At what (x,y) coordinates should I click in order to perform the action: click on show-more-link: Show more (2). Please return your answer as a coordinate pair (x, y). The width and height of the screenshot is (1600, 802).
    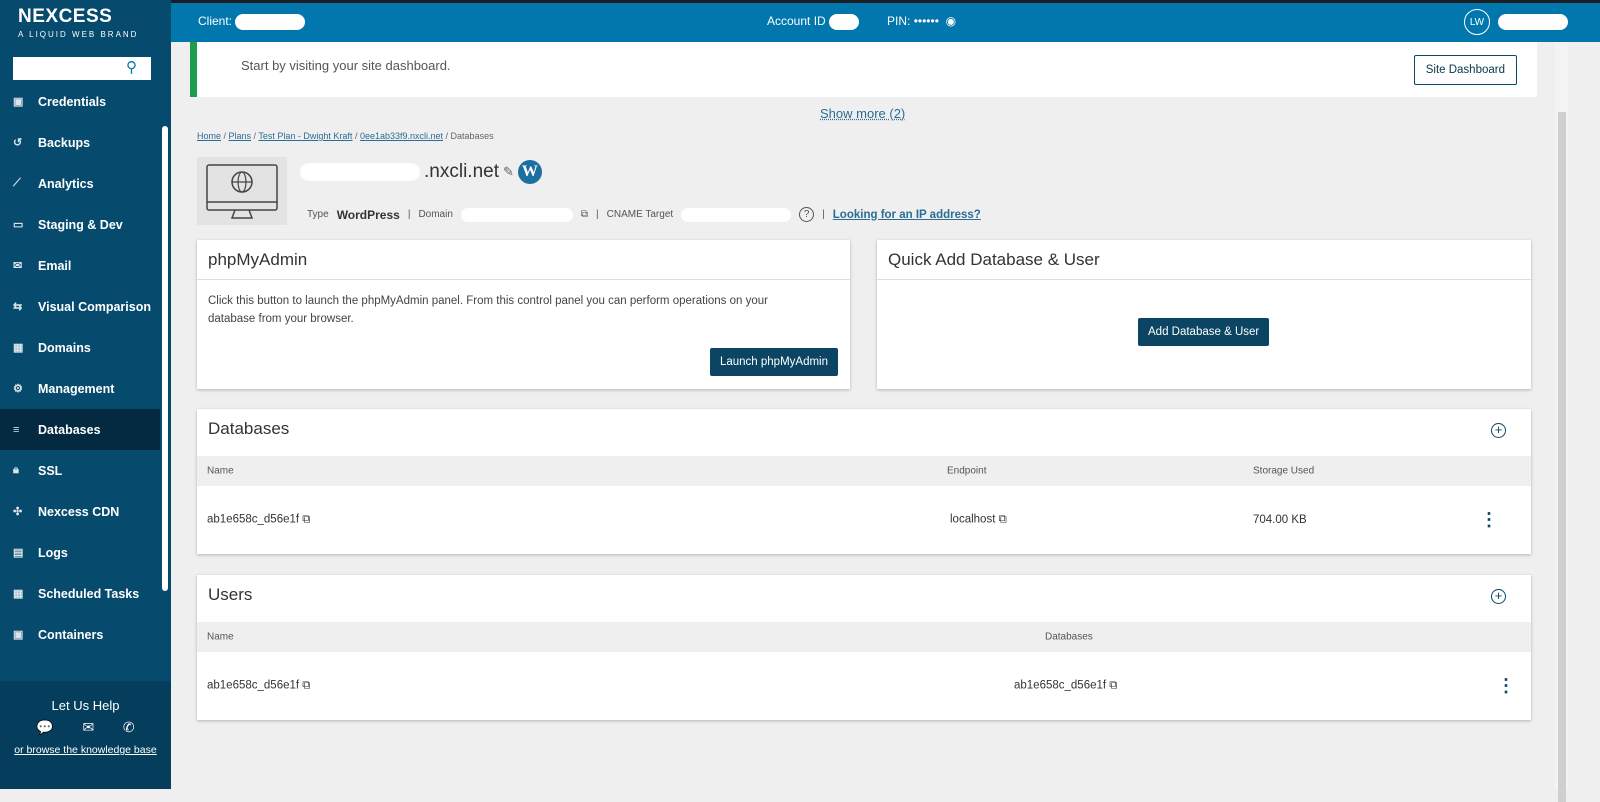
    Looking at the image, I should click on (862, 113).